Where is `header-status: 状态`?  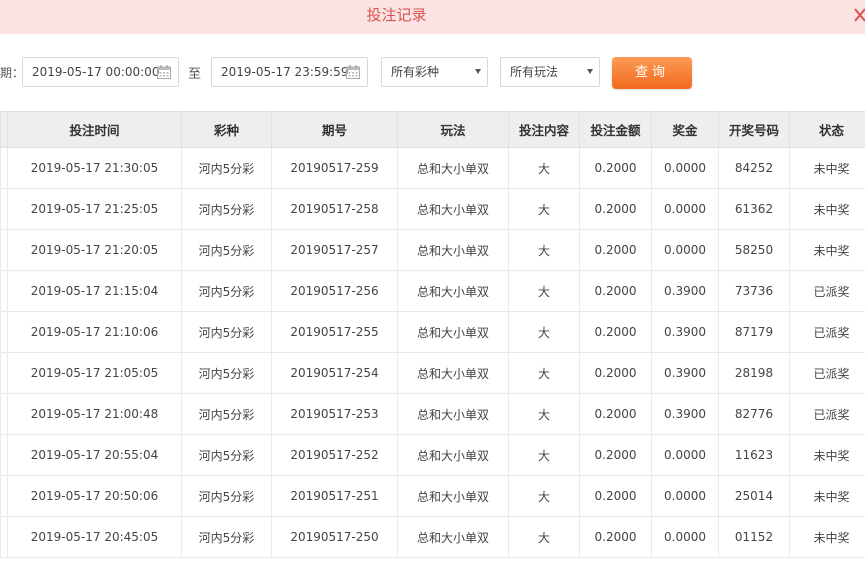 header-status: 状态 is located at coordinates (827, 129).